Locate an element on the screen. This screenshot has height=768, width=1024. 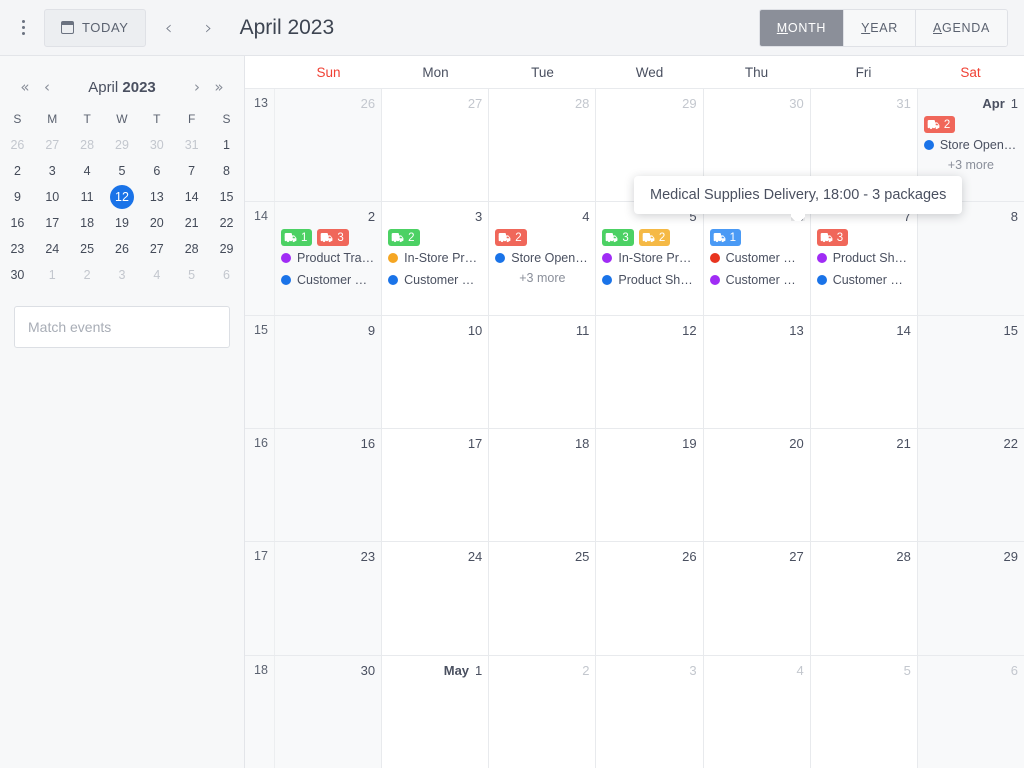
mini-day-cell: 21 is located at coordinates (191, 223).